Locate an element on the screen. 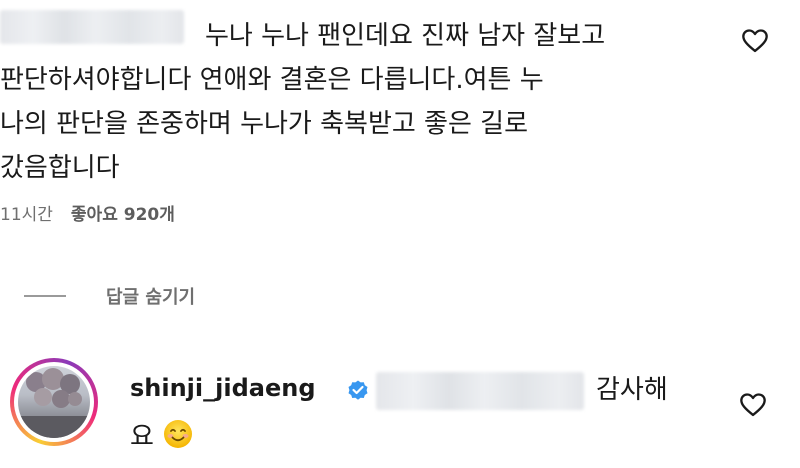 The height and width of the screenshot is (468, 800). redacted-mention is located at coordinates (480, 391).